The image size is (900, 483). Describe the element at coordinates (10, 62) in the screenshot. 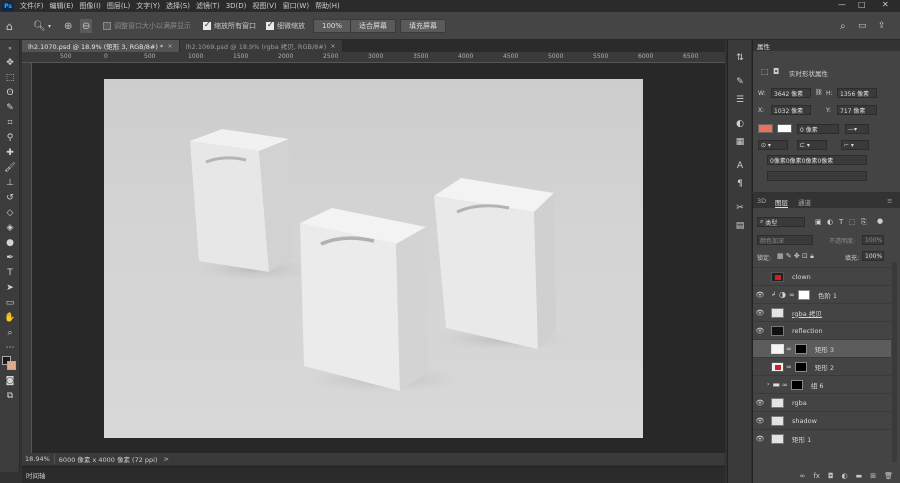

I see `move-tool-icon: ✥` at that location.